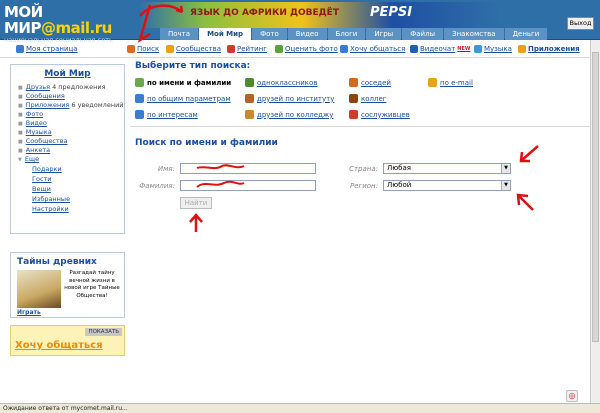  I want to click on country-label: Страна:, so click(363, 169).